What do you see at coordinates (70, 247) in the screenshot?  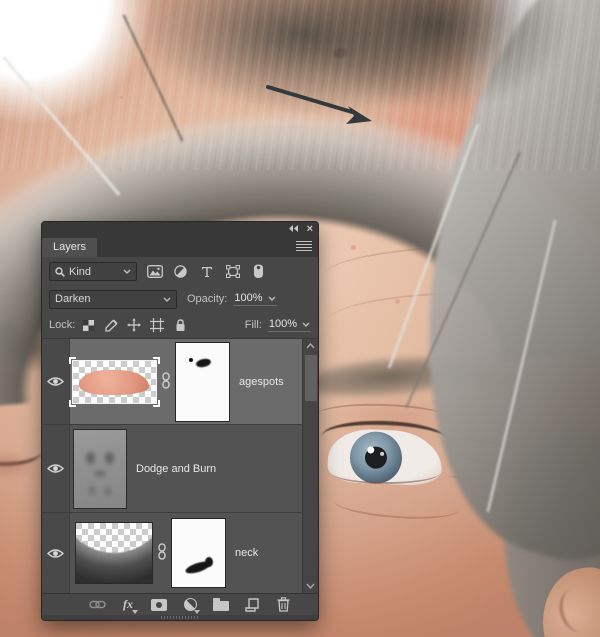 I see `tab-layers: Layers` at bounding box center [70, 247].